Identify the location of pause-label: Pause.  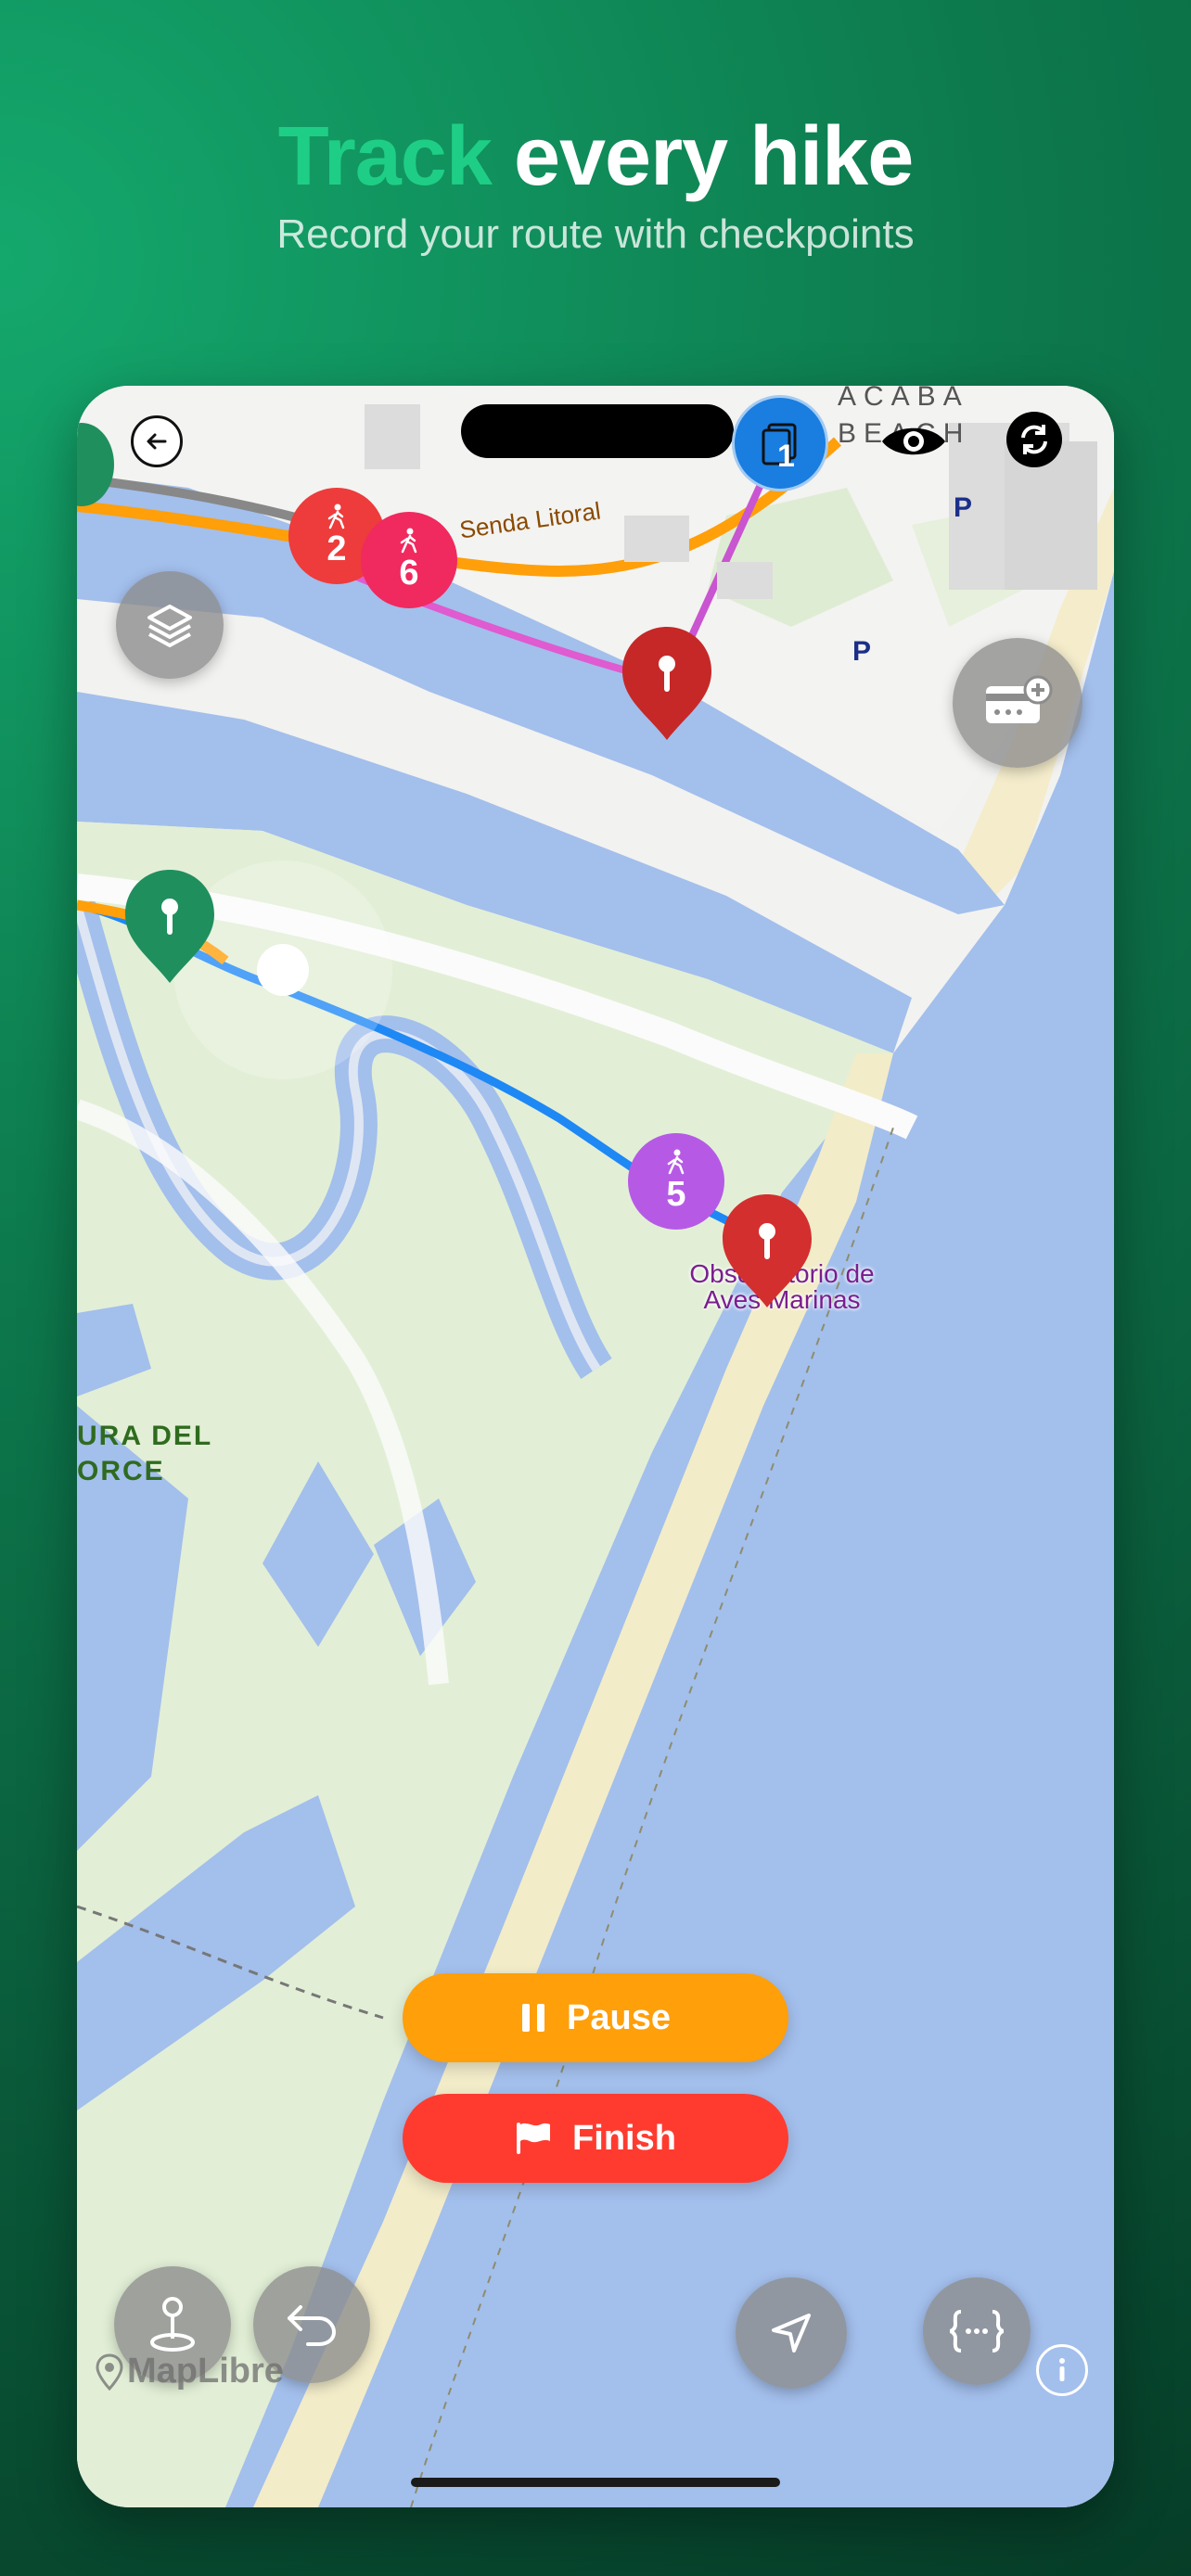
(619, 2017).